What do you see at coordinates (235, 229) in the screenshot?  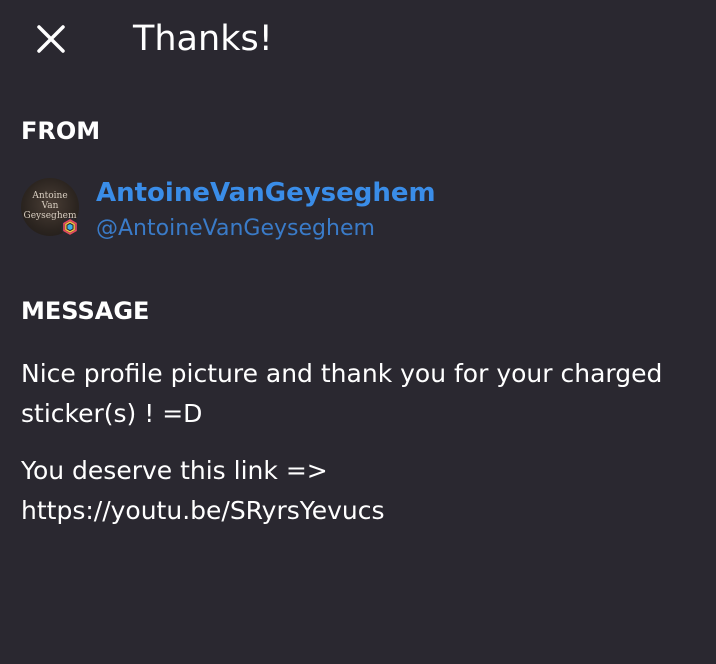 I see `sender-handle: @AntoineVanGeyseghem` at bounding box center [235, 229].